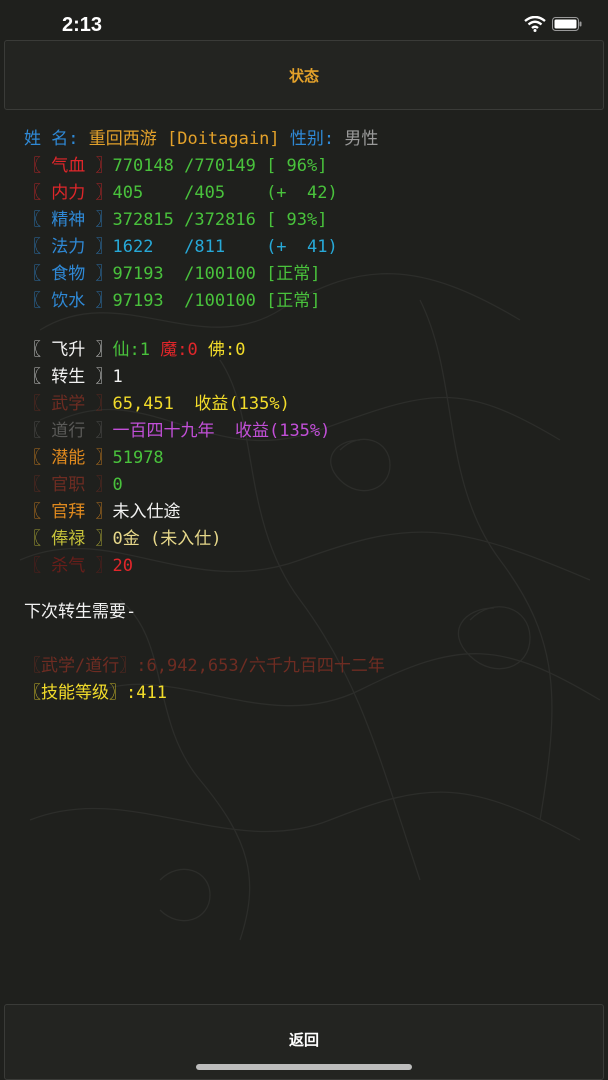 The image size is (608, 1080). What do you see at coordinates (146, 693) in the screenshot?
I see `skill-value: :411` at bounding box center [146, 693].